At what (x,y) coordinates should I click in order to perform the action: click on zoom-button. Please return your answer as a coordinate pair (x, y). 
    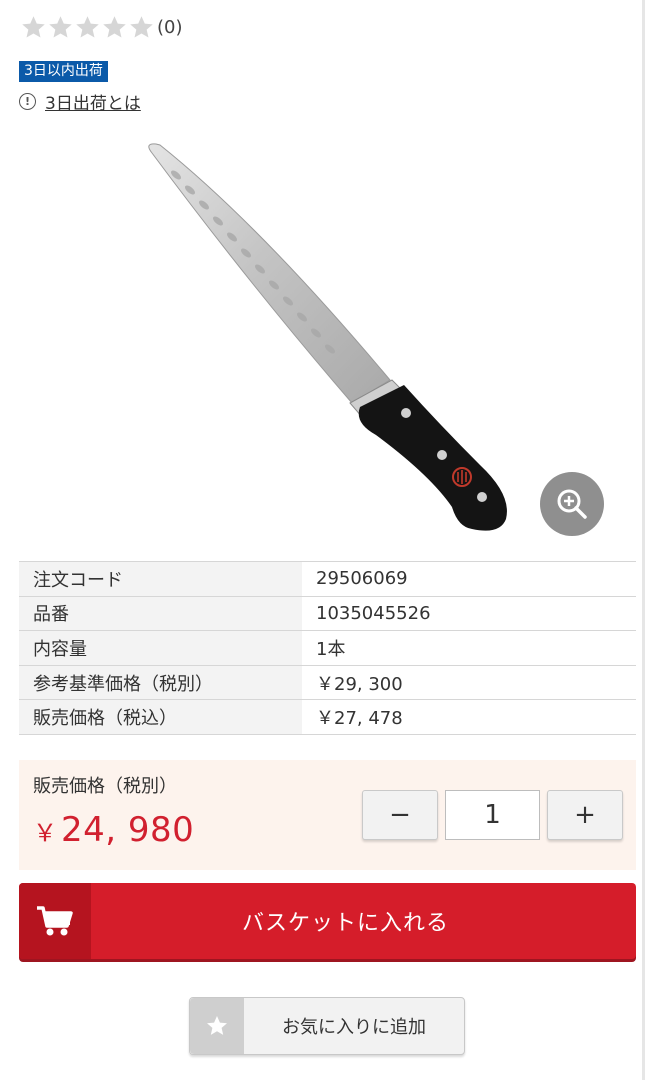
    Looking at the image, I should click on (572, 504).